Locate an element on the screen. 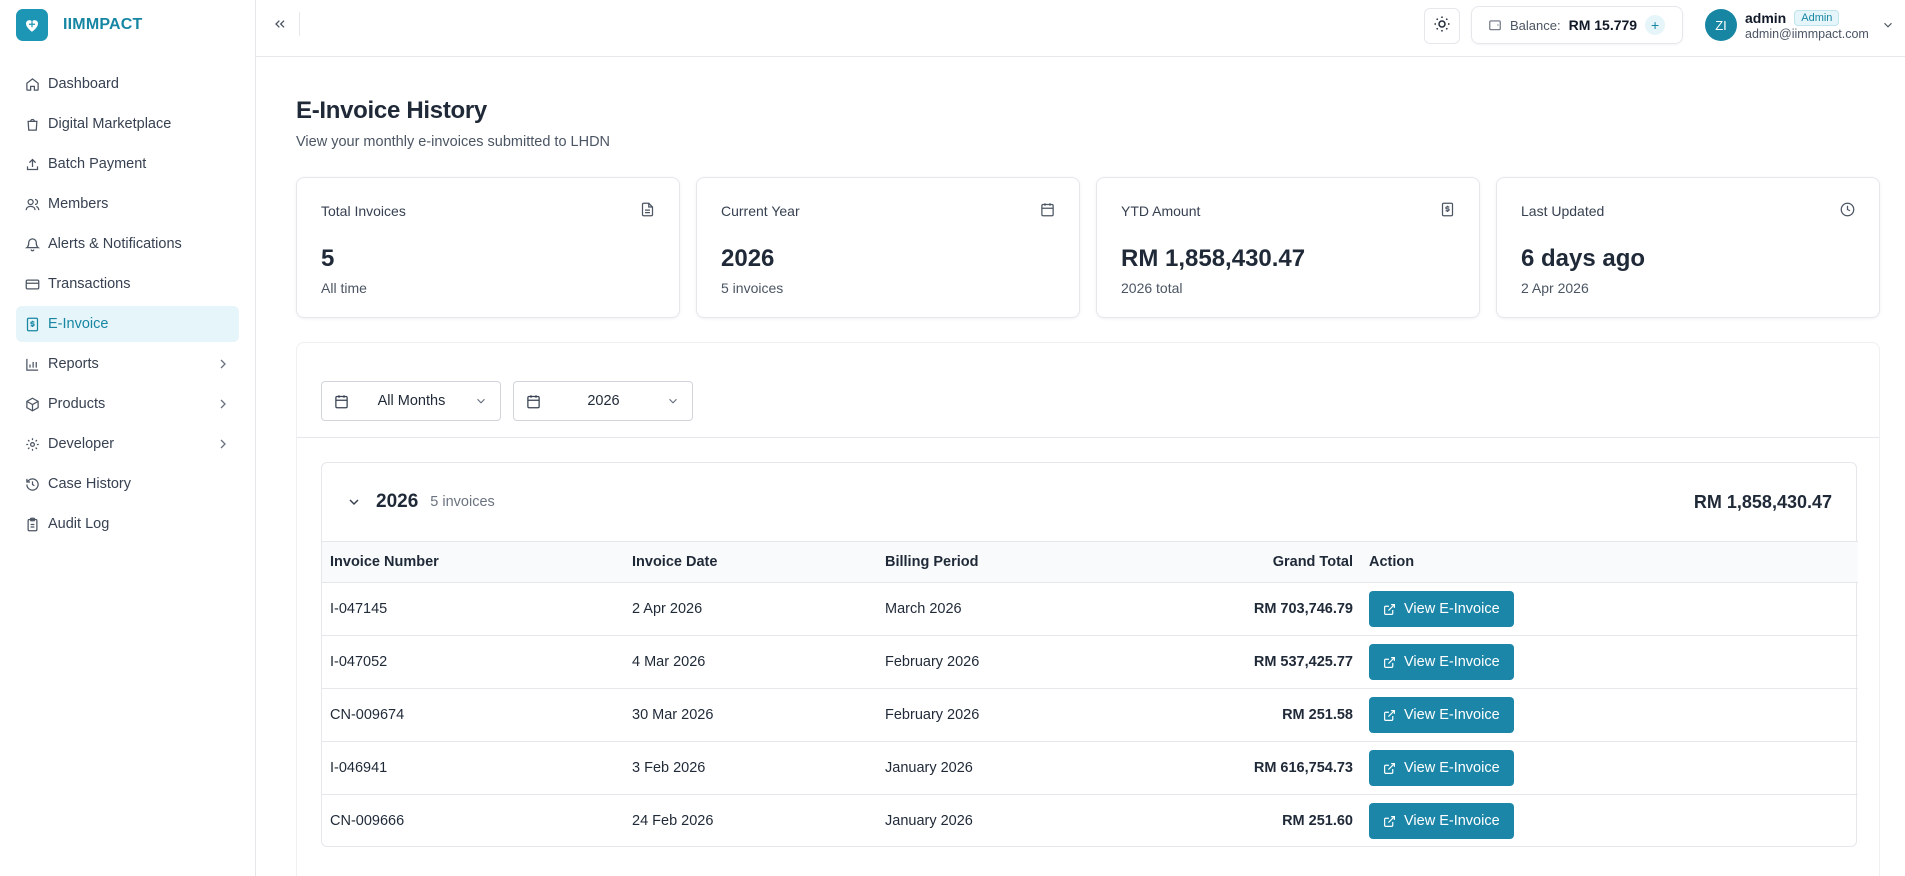 The width and height of the screenshot is (1905, 876). year-group-header: 2026 5 invoices RM 1,858,430.47 is located at coordinates (1089, 502).